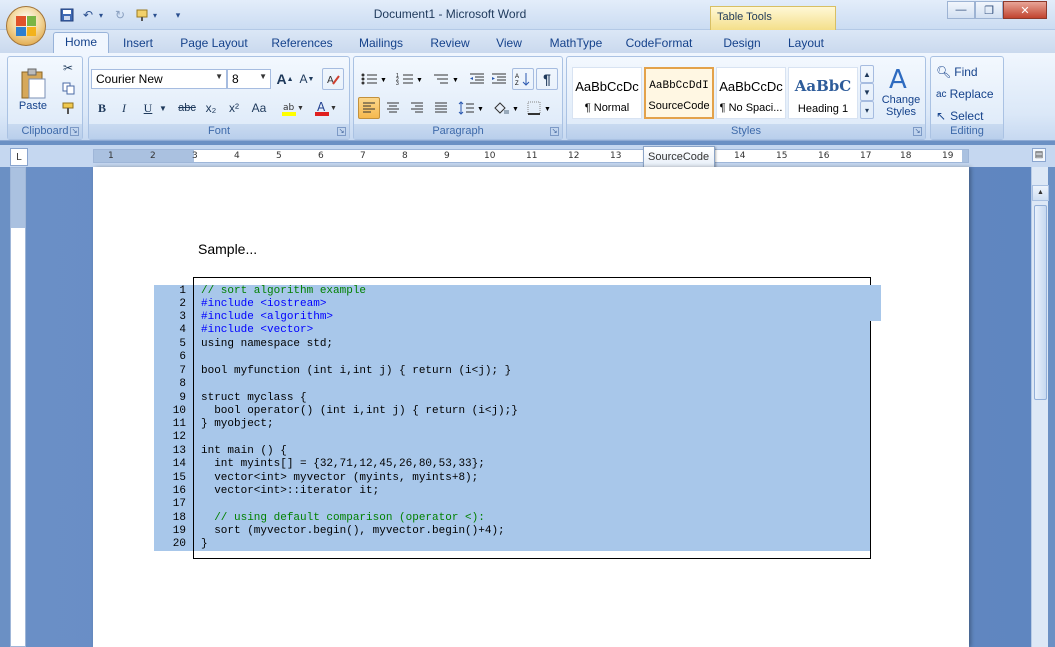 The width and height of the screenshot is (1055, 647). Describe the element at coordinates (506, 108) in the screenshot. I see `shading-icon: ▼` at that location.